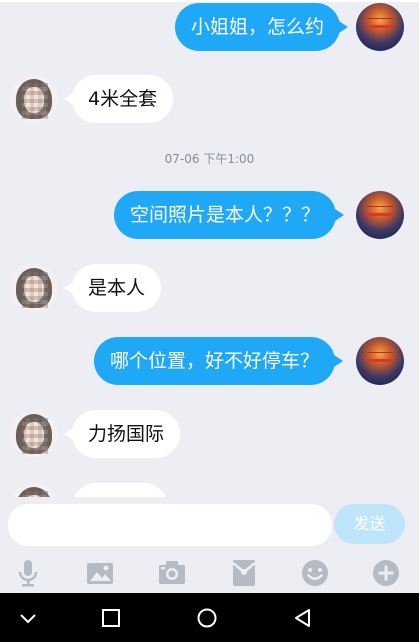  What do you see at coordinates (303, 618) in the screenshot?
I see `back-icon` at bounding box center [303, 618].